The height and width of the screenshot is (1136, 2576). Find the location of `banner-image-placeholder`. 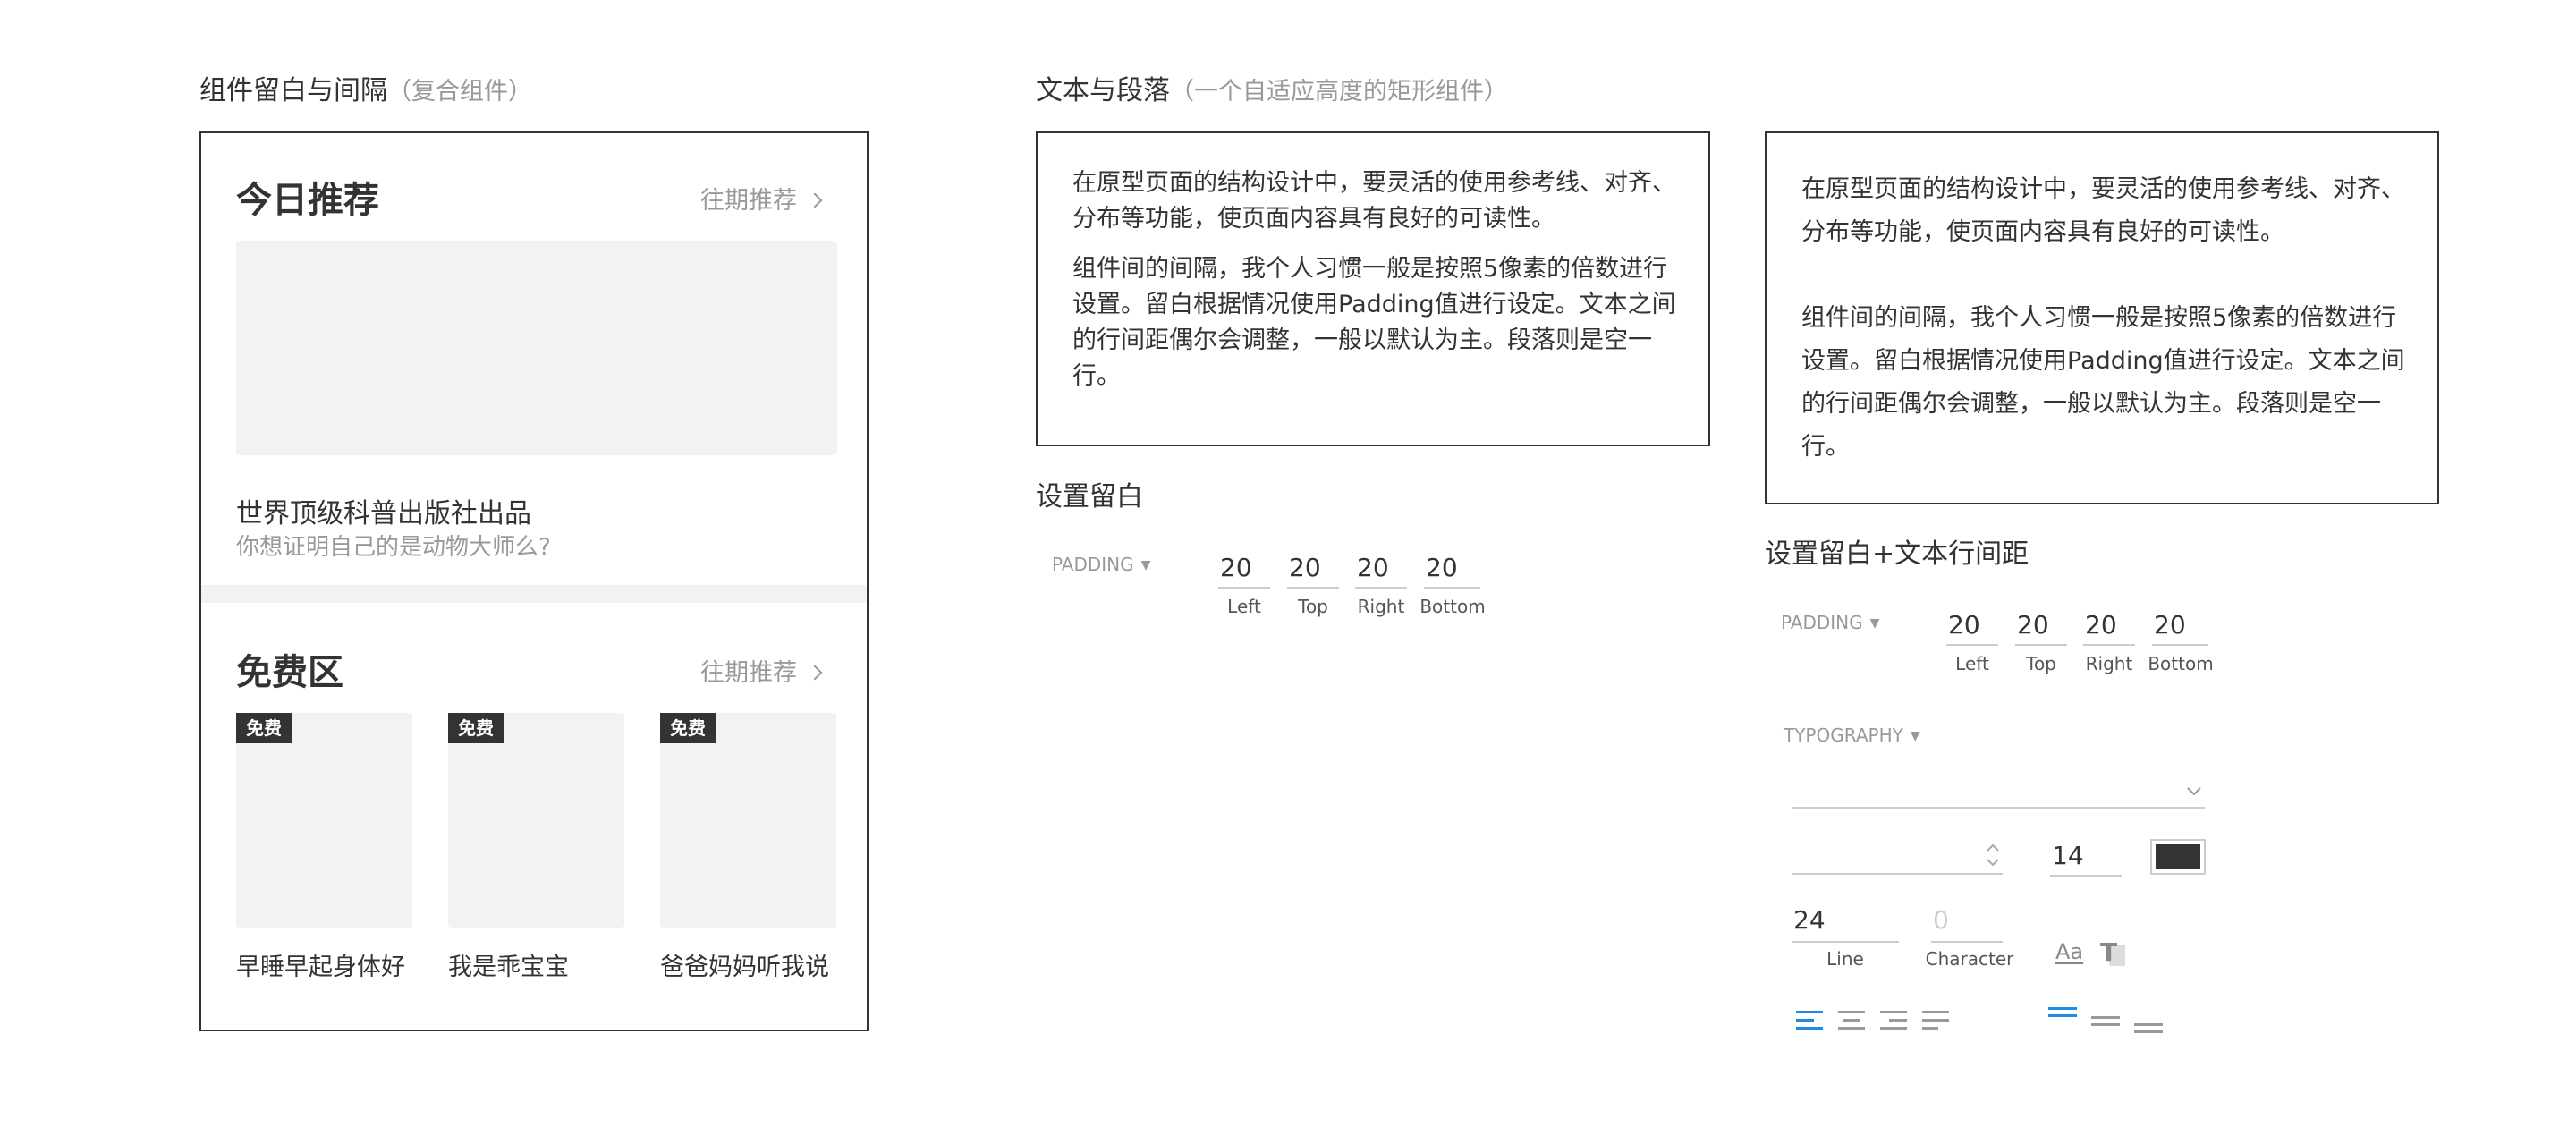

banner-image-placeholder is located at coordinates (536, 348).